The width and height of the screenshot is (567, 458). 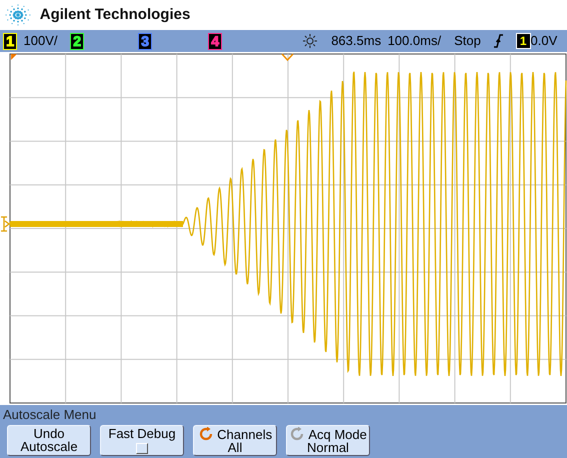 I want to click on brand-name: Agilent Technologies, so click(x=115, y=14).